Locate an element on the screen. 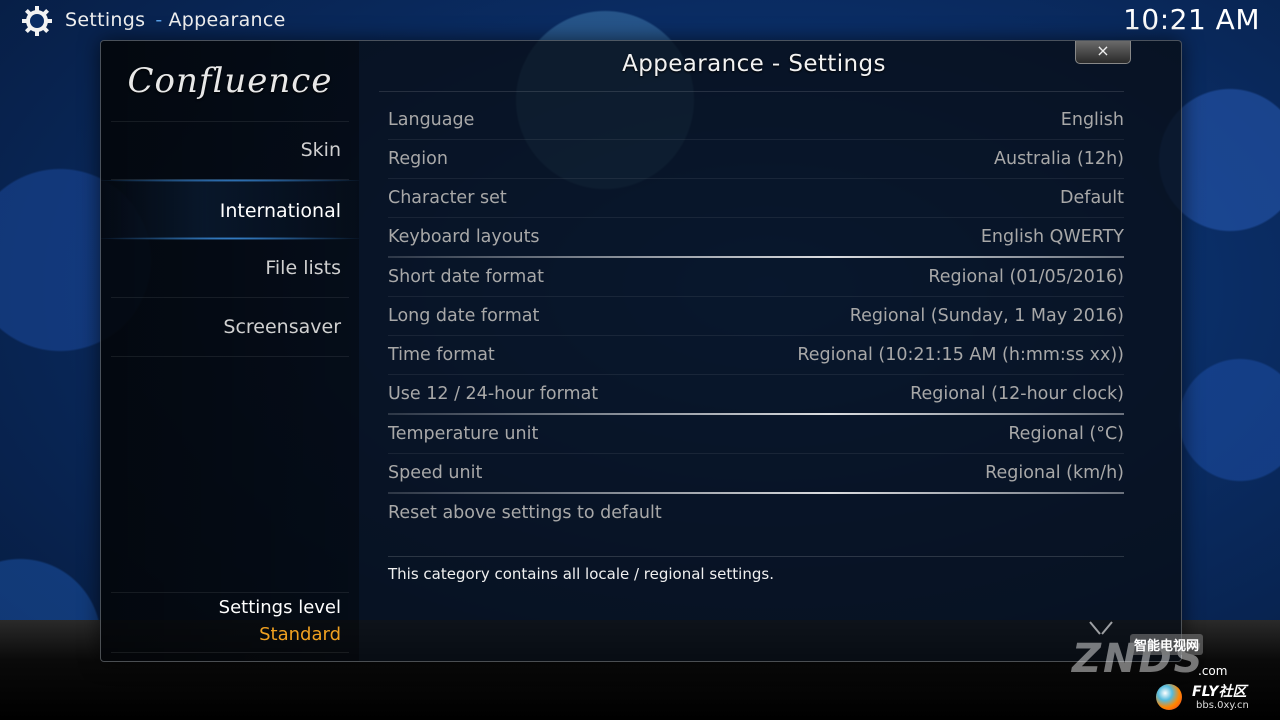  setting-label: Language is located at coordinates (431, 120).